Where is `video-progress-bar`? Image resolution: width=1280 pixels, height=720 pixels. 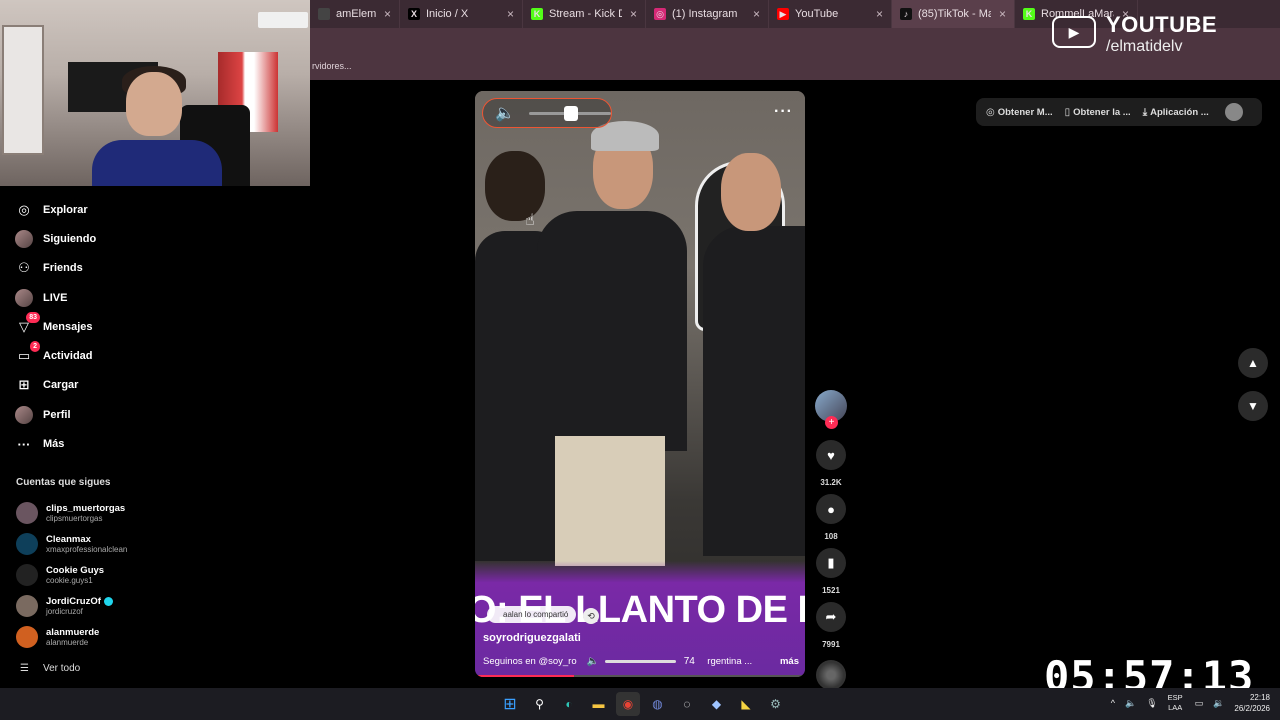 video-progress-bar is located at coordinates (640, 676).